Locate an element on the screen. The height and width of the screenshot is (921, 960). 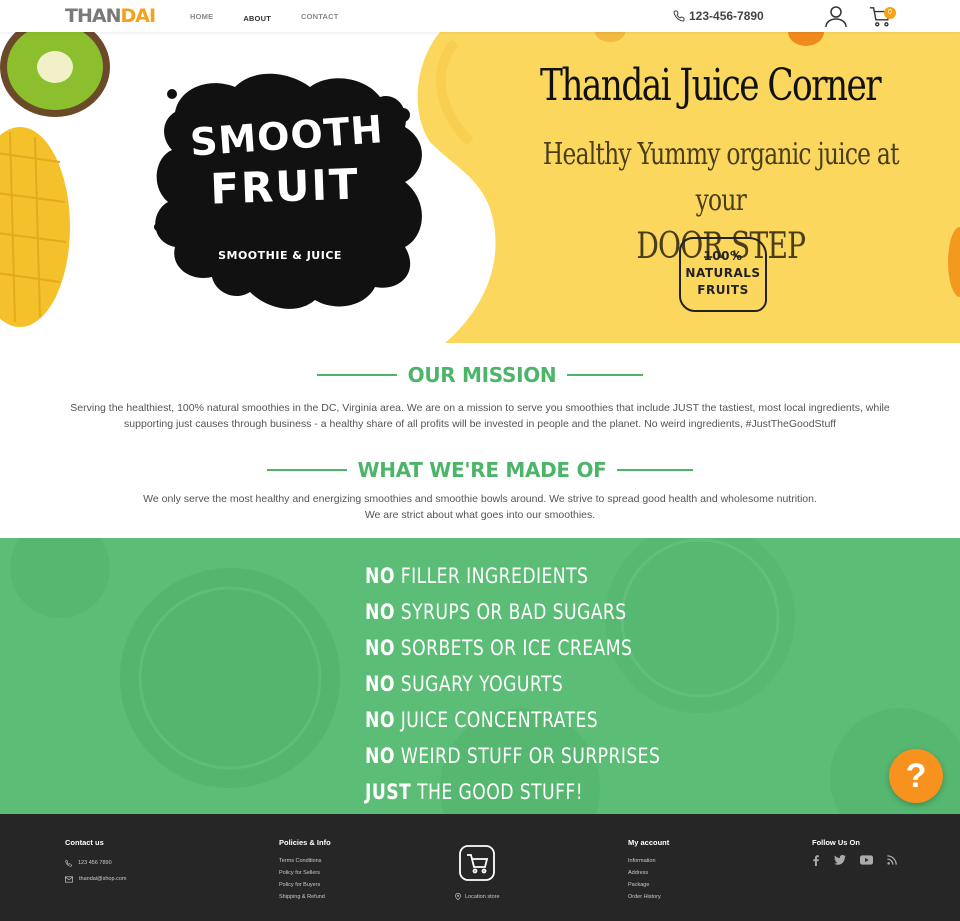
made-of-heading: WHAT WE'RE MADE OF is located at coordinates (480, 470).